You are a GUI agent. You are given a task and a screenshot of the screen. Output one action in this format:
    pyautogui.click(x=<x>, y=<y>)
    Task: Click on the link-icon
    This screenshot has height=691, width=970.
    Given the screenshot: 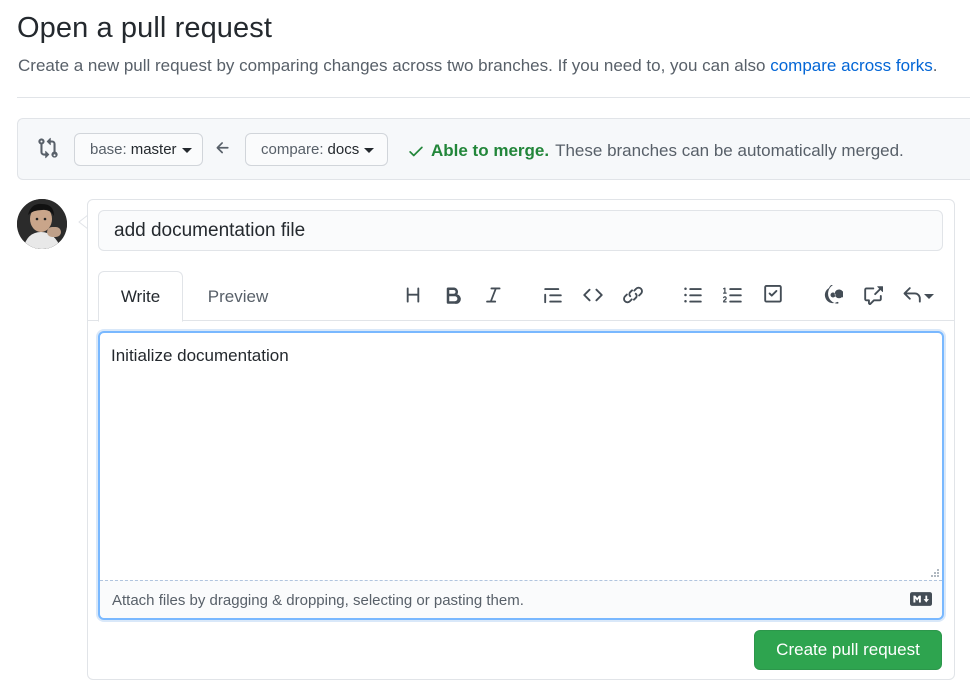 What is the action you would take?
    pyautogui.click(x=633, y=295)
    